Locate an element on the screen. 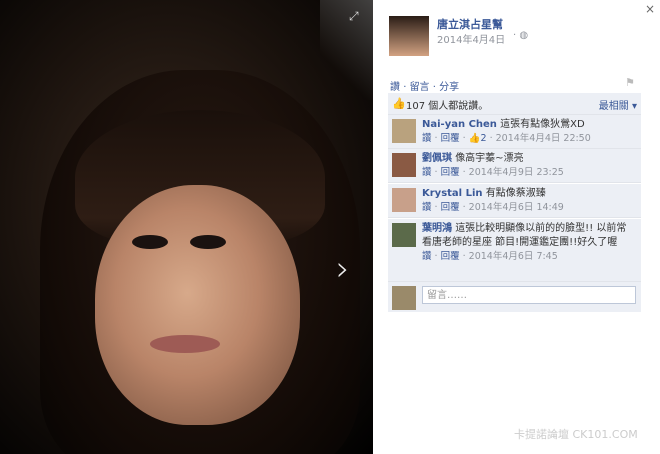  likes-bar: 👍 107 個人都說讚。 最相關 ▾ is located at coordinates (514, 104).